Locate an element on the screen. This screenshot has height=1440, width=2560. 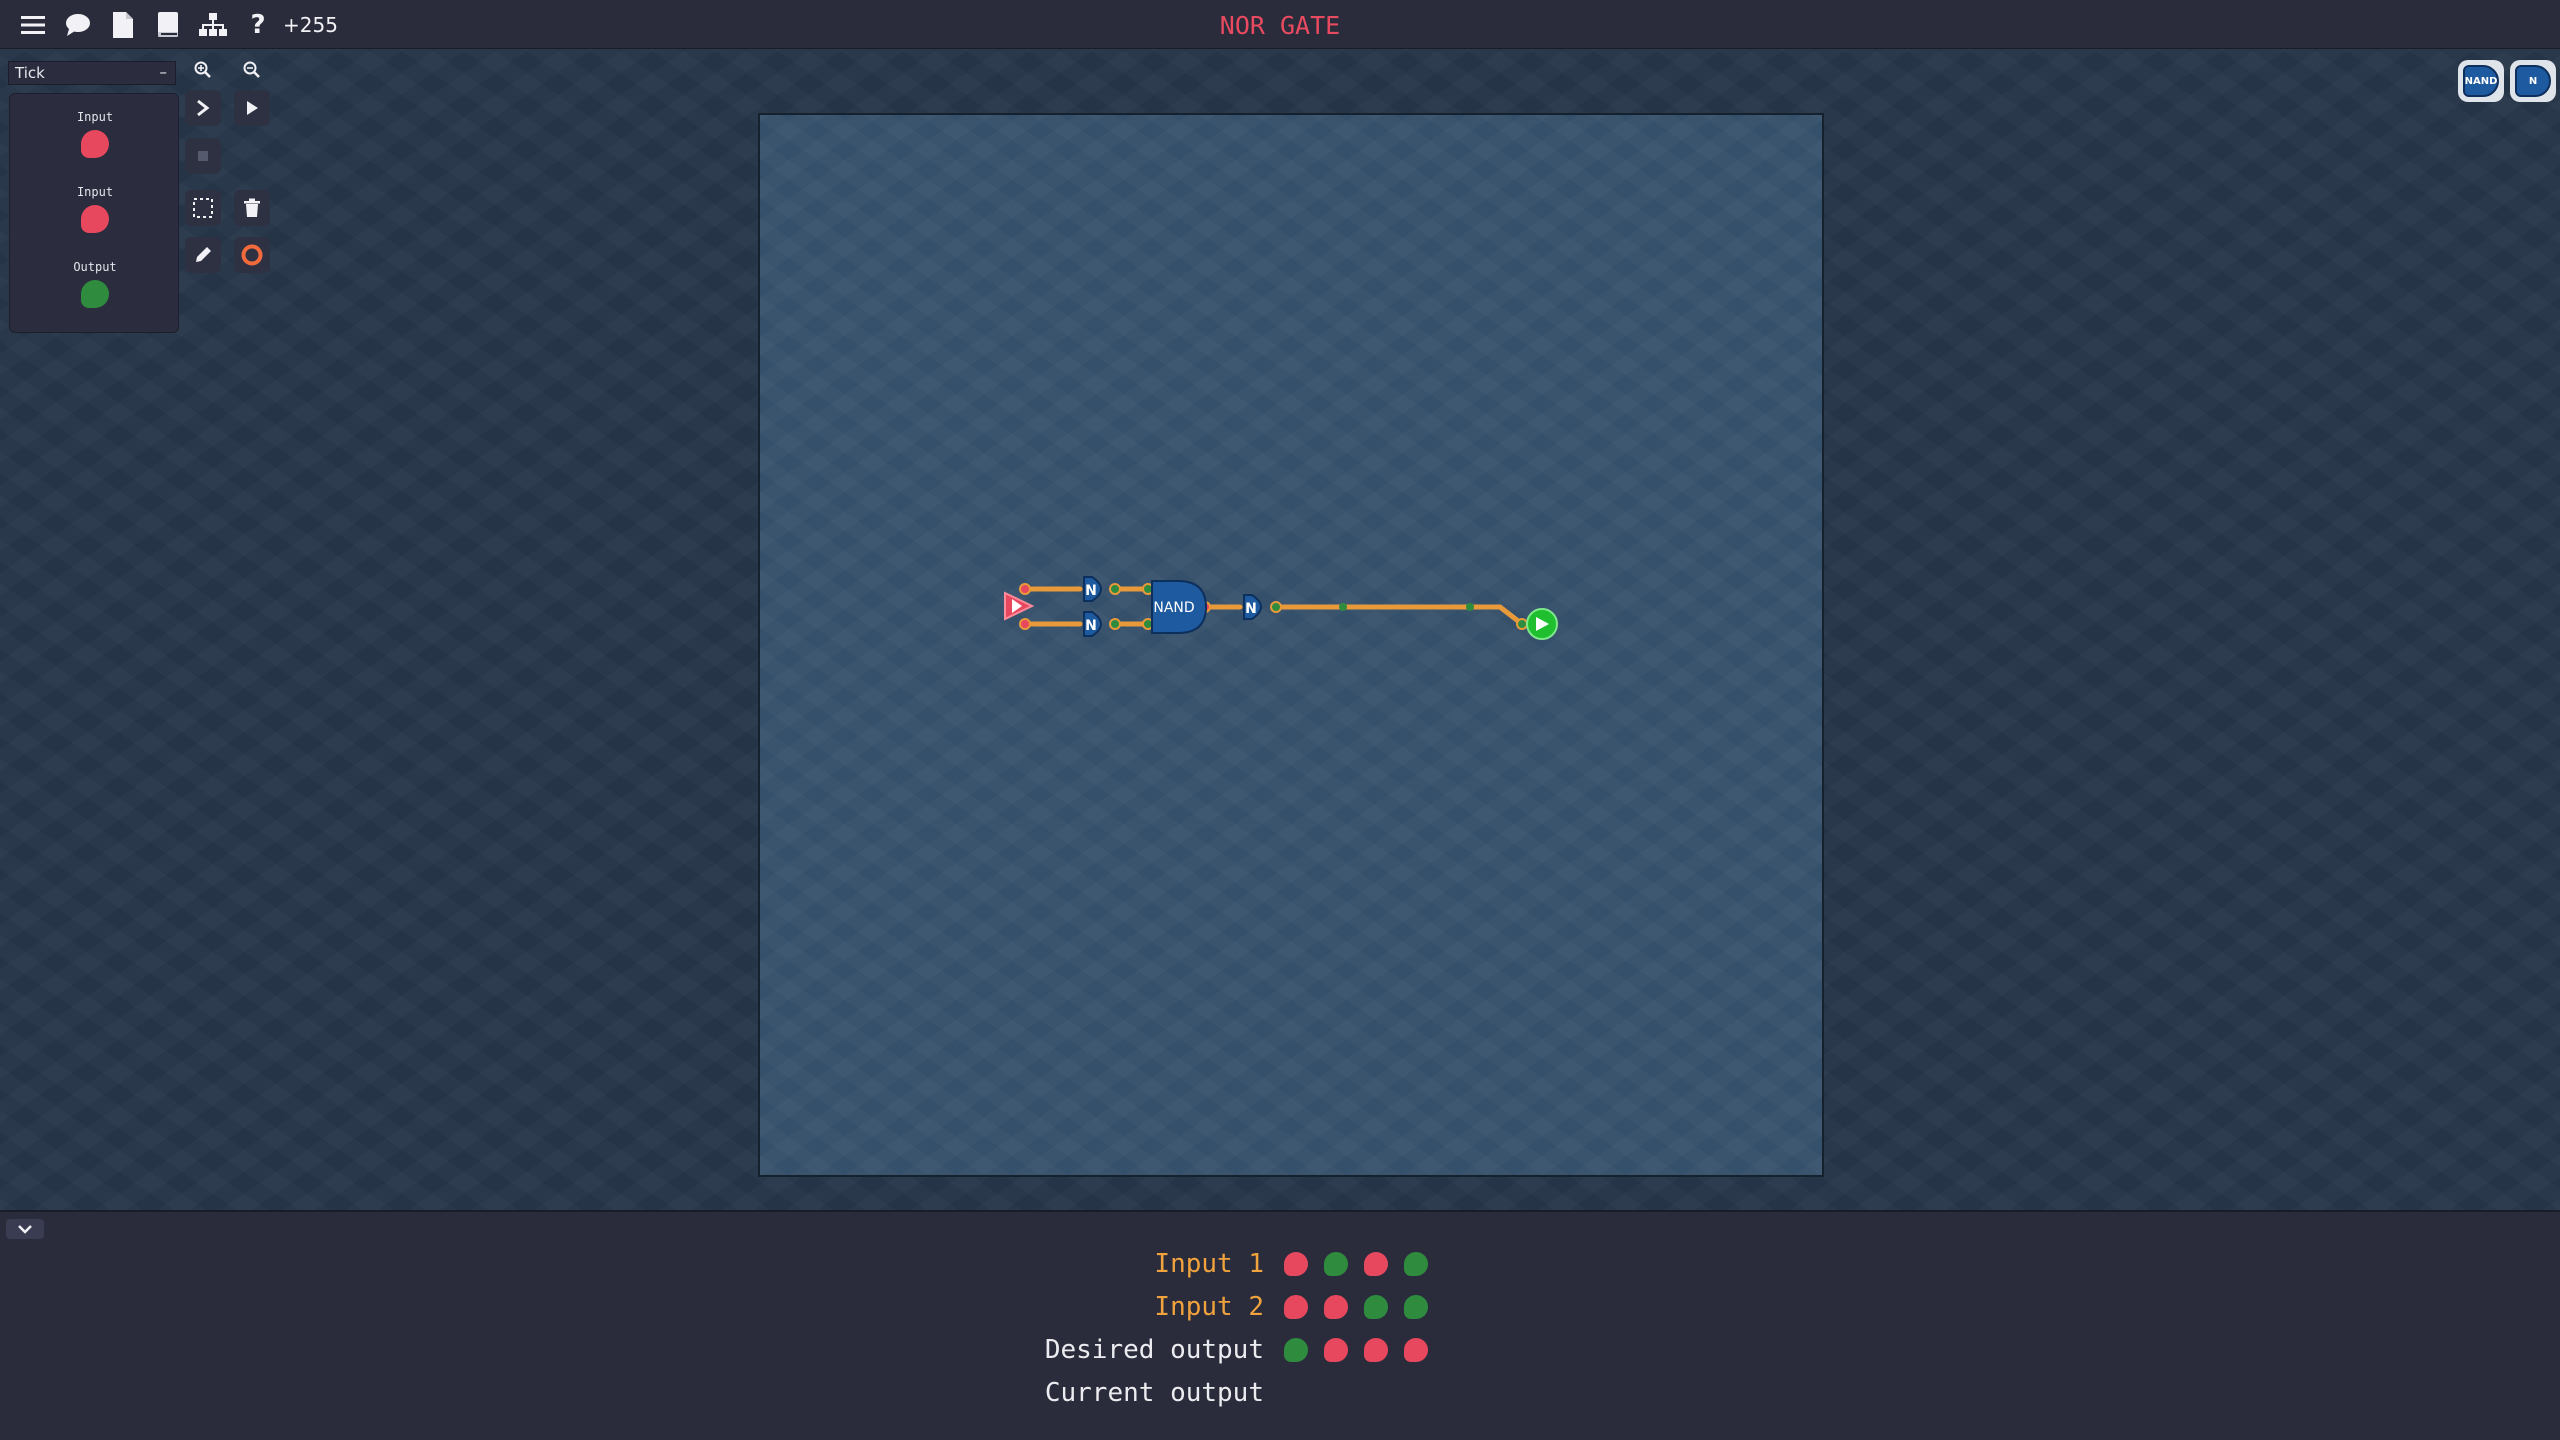
truth-row-input-2: Input 2 is located at coordinates (1206, 1307).